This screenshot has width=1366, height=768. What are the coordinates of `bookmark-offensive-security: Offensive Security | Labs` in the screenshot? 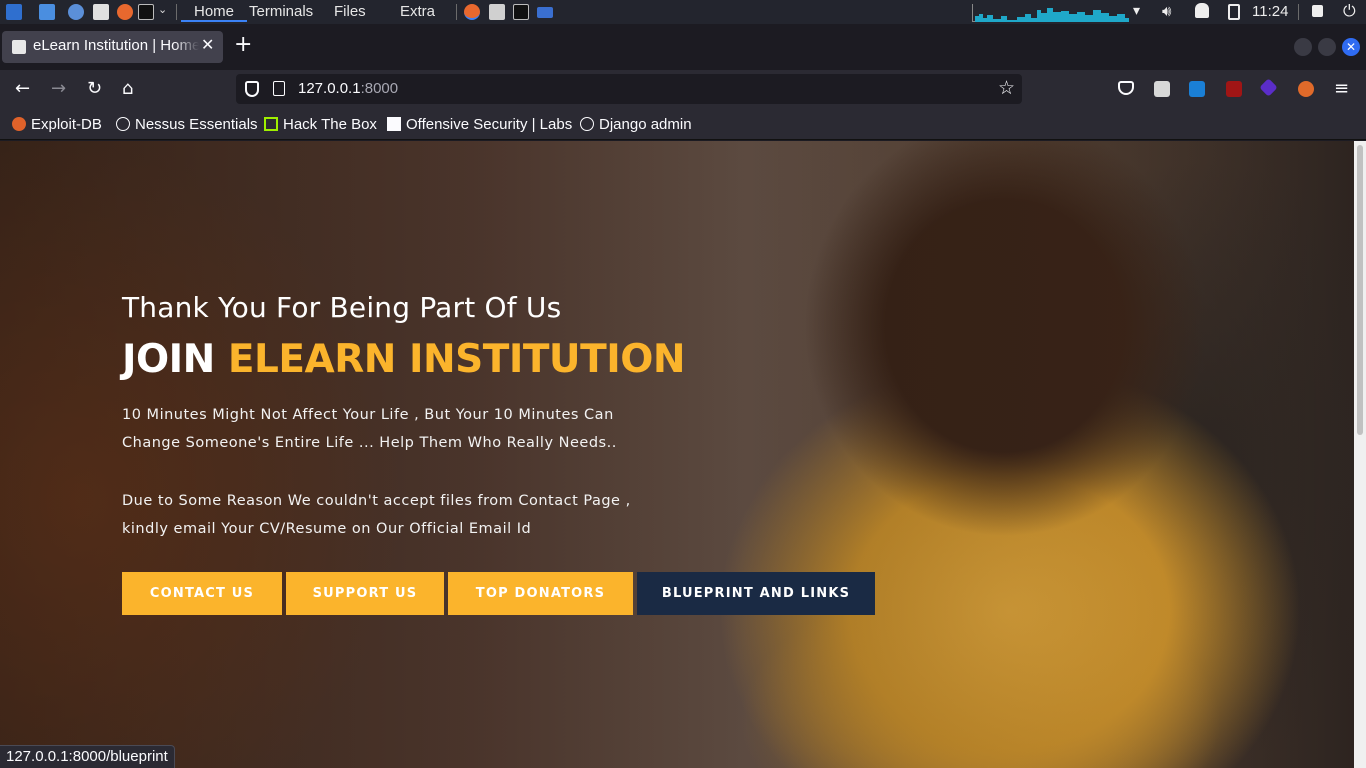 It's located at (479, 124).